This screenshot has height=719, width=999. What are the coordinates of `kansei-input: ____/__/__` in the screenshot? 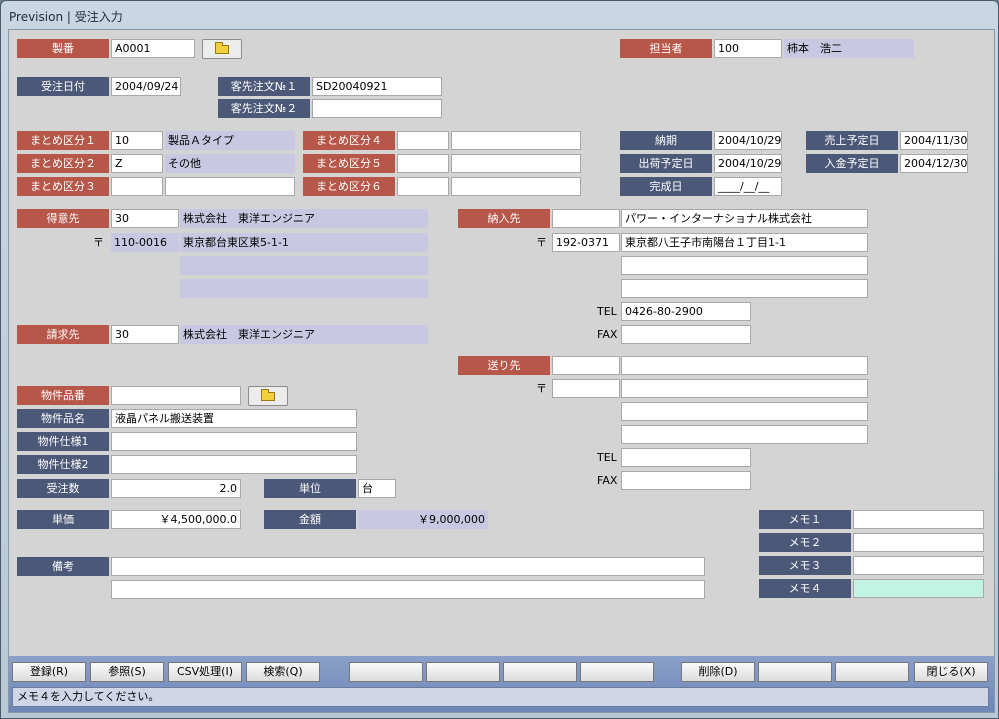 It's located at (748, 186).